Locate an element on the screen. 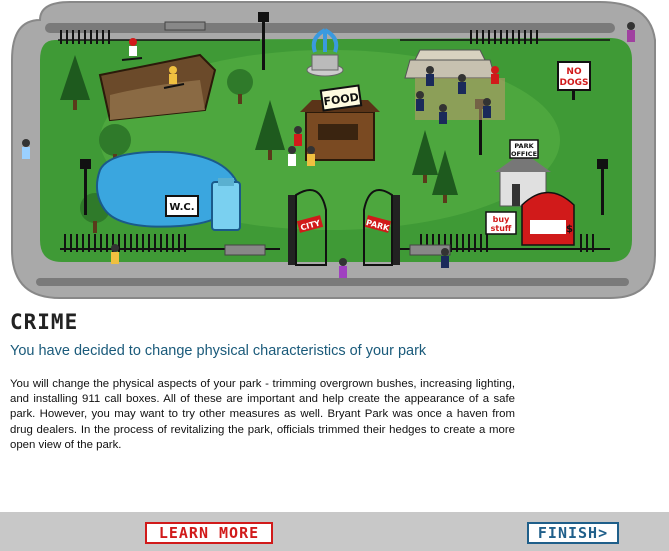 The height and width of the screenshot is (551, 669). wc-sign-text: W.C. is located at coordinates (181, 207).